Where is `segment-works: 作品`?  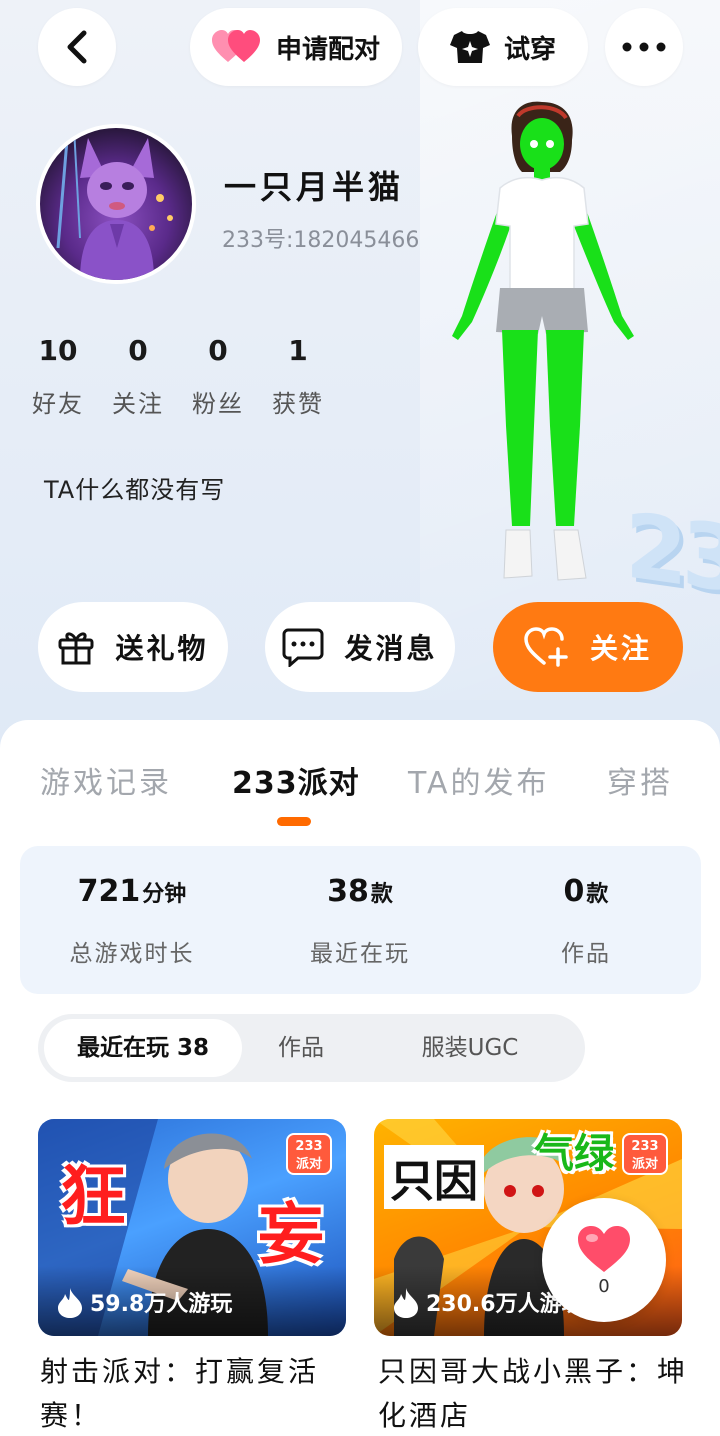
segment-works: 作品 is located at coordinates (301, 1048).